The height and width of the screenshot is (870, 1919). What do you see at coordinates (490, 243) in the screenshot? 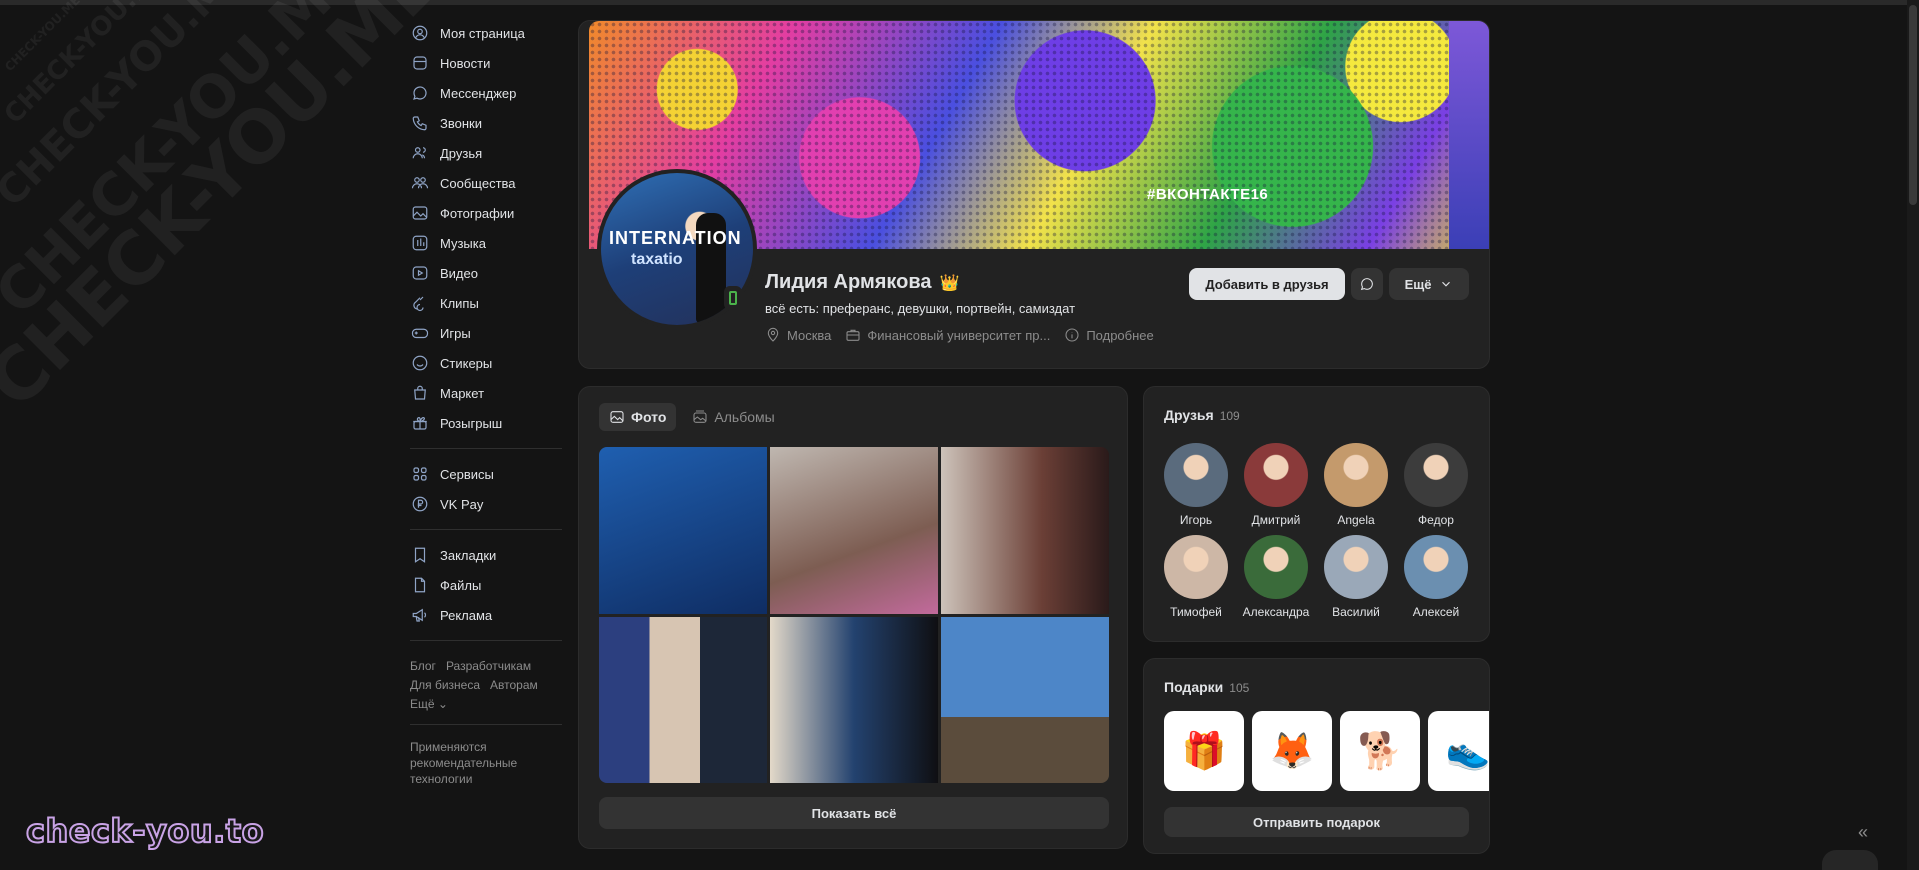
I see `sidebar-item-music: Музыка` at bounding box center [490, 243].